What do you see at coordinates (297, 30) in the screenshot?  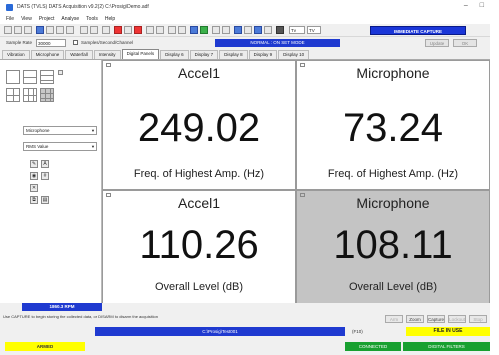 I see `toolbar-field-1: Tv` at bounding box center [297, 30].